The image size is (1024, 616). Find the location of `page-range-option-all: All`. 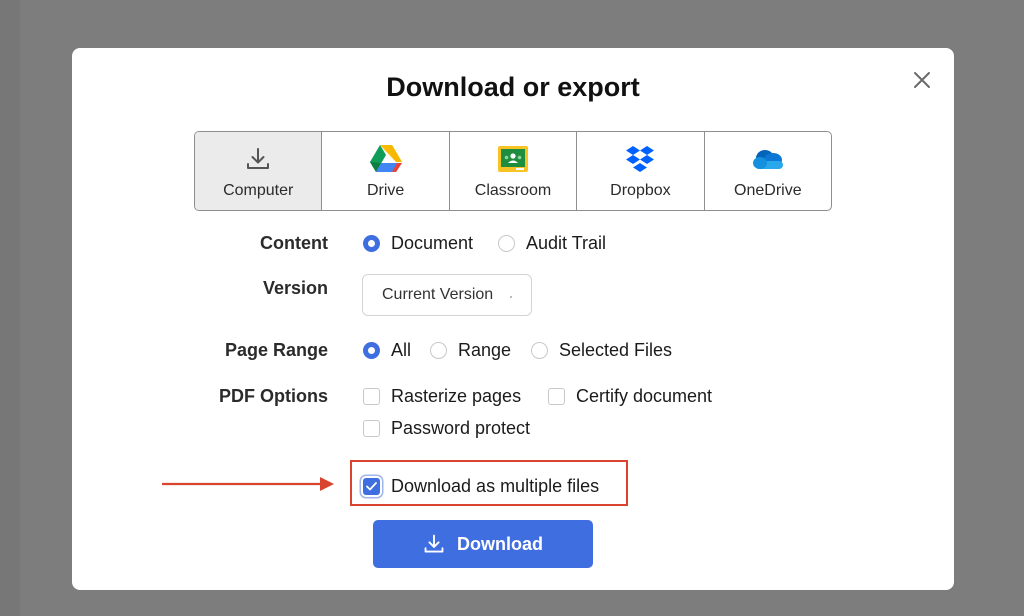

page-range-option-all: All is located at coordinates (387, 350).